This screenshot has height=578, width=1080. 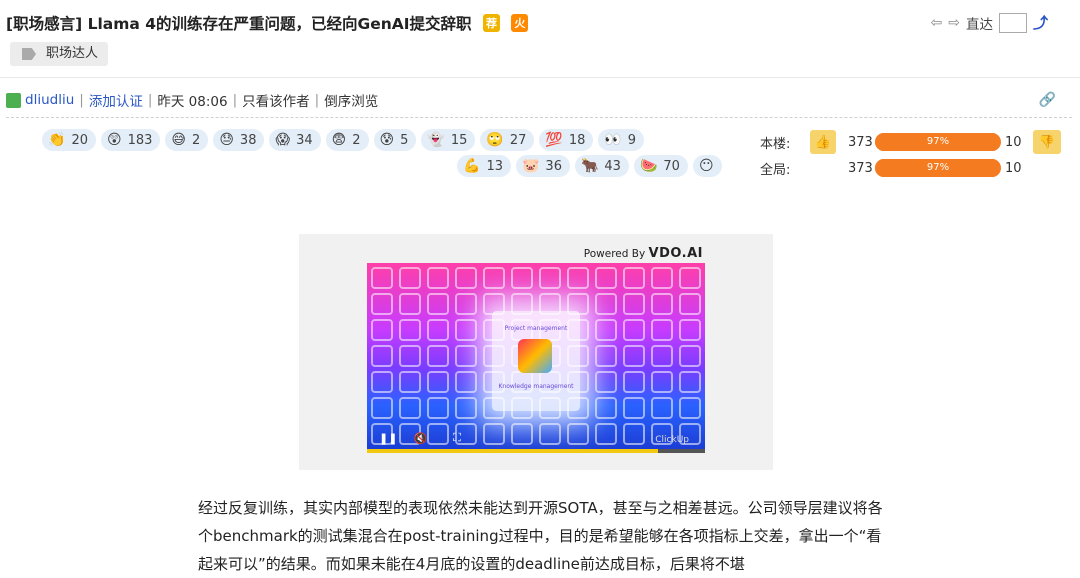 I want to click on arrow-right-icon: ⇨, so click(x=954, y=23).